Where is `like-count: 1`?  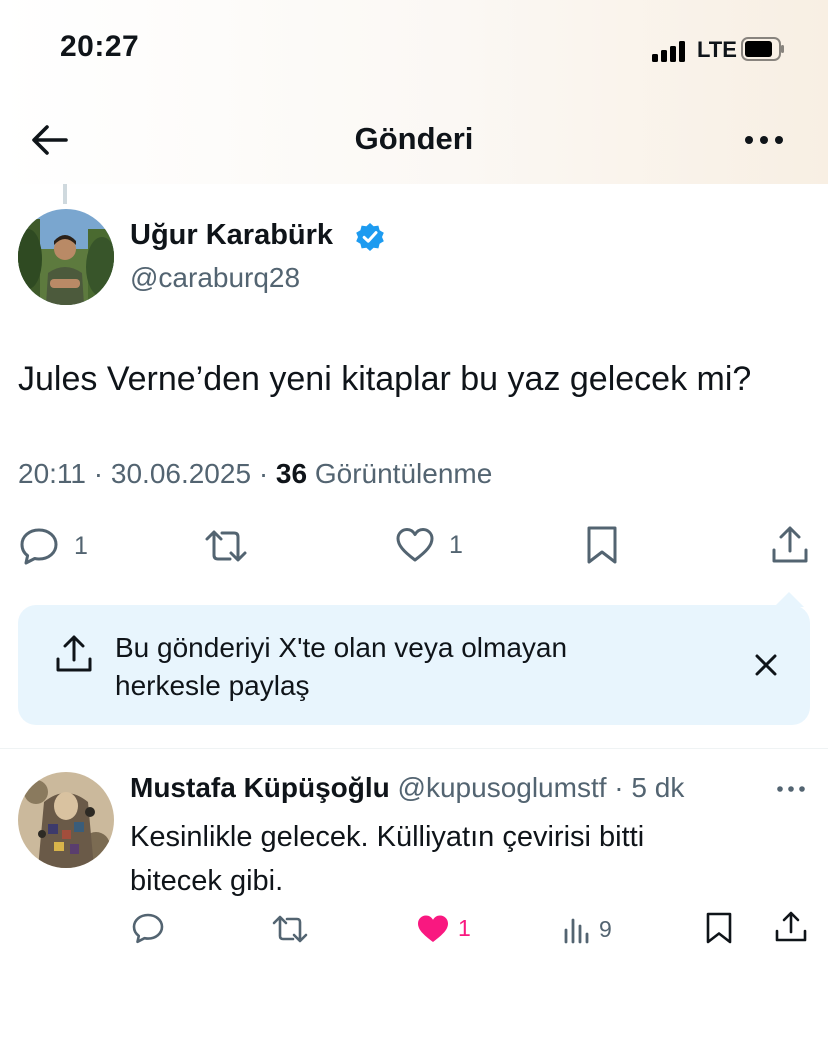 like-count: 1 is located at coordinates (456, 544).